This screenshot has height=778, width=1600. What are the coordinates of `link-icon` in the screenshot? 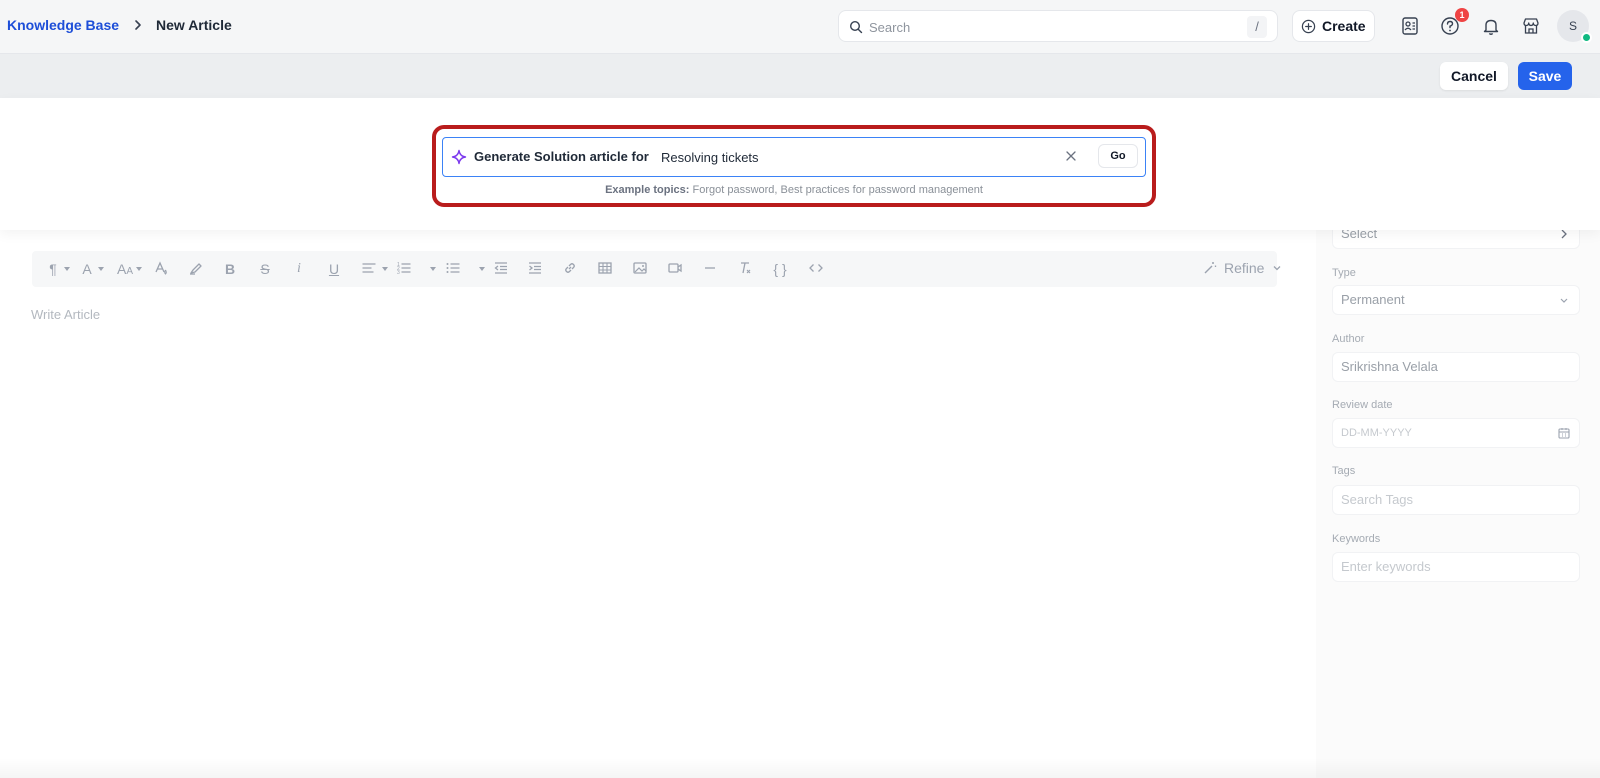 It's located at (570, 269).